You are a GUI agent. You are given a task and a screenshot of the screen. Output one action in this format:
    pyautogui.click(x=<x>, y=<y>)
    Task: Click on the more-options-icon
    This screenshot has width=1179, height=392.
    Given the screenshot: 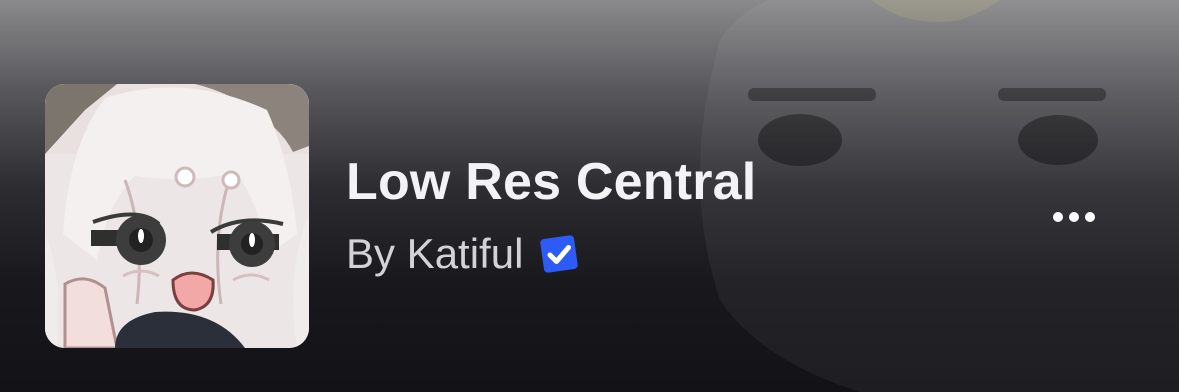 What is the action you would take?
    pyautogui.click(x=1074, y=217)
    